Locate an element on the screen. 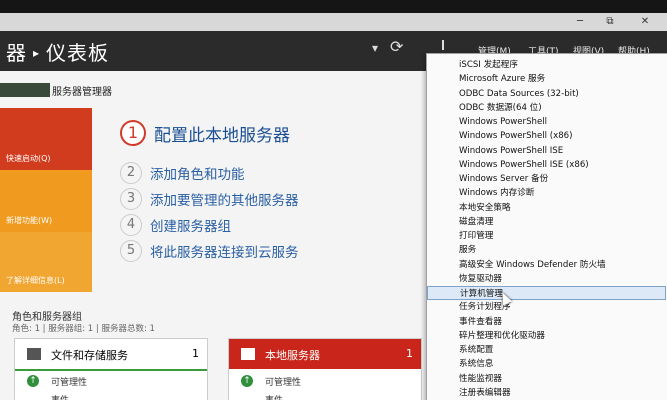 The height and width of the screenshot is (400, 667). tile-header: 本地服务器 1 is located at coordinates (325, 354).